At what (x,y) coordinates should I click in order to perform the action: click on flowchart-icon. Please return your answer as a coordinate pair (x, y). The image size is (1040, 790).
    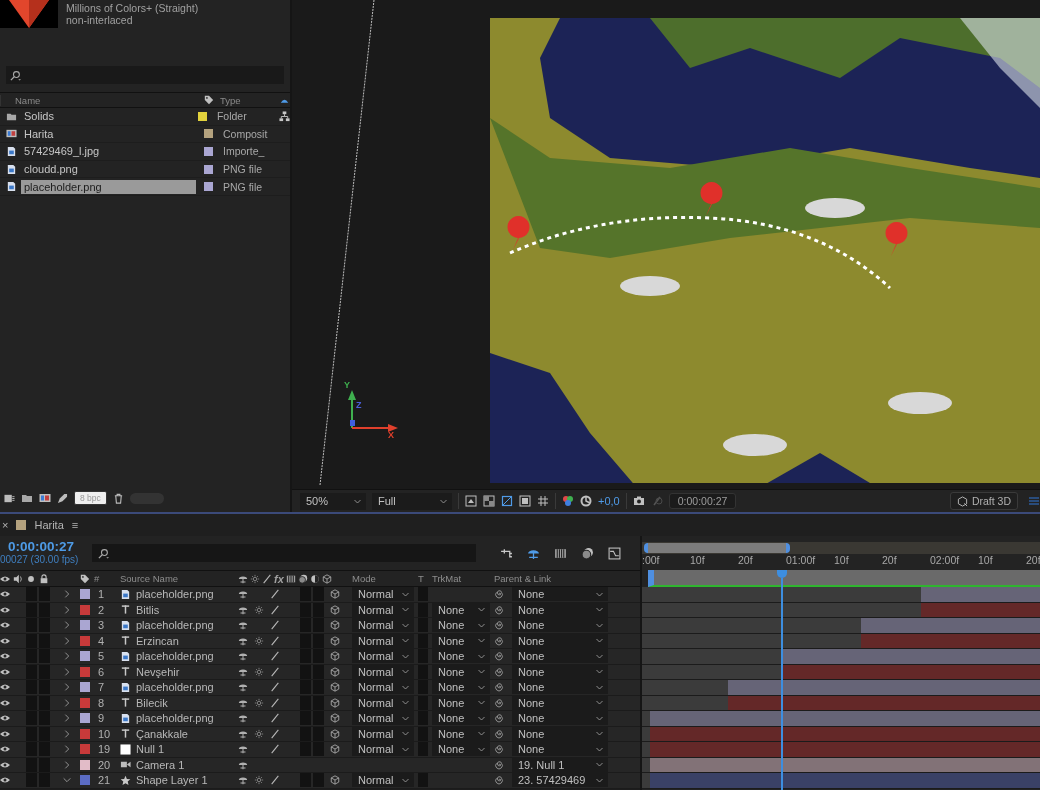
    Looking at the image, I should click on (284, 116).